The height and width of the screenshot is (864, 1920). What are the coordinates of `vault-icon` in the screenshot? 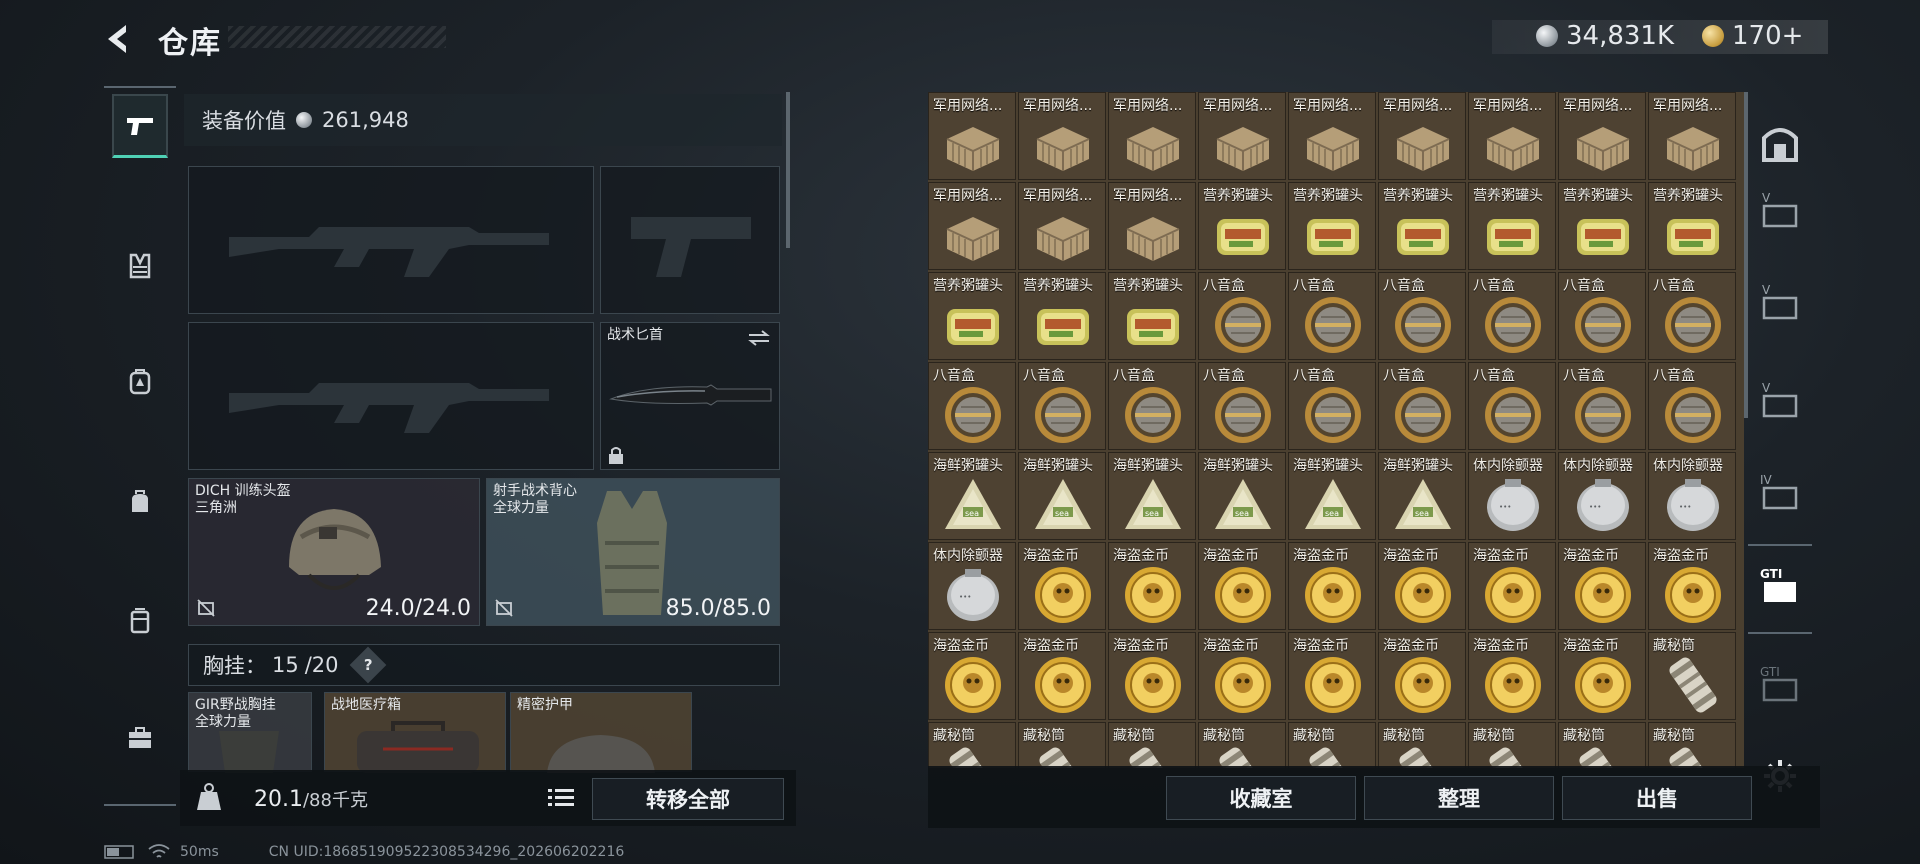 It's located at (1780, 142).